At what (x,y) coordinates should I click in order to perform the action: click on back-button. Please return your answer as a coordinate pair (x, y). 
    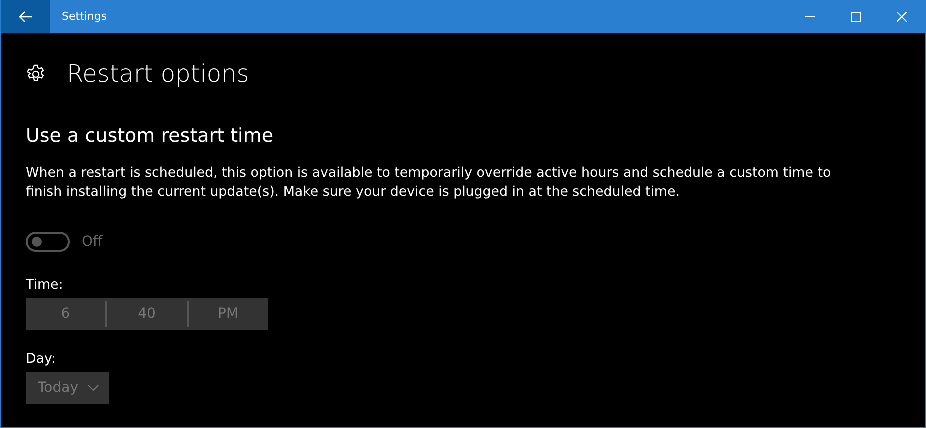
    Looking at the image, I should click on (25, 16).